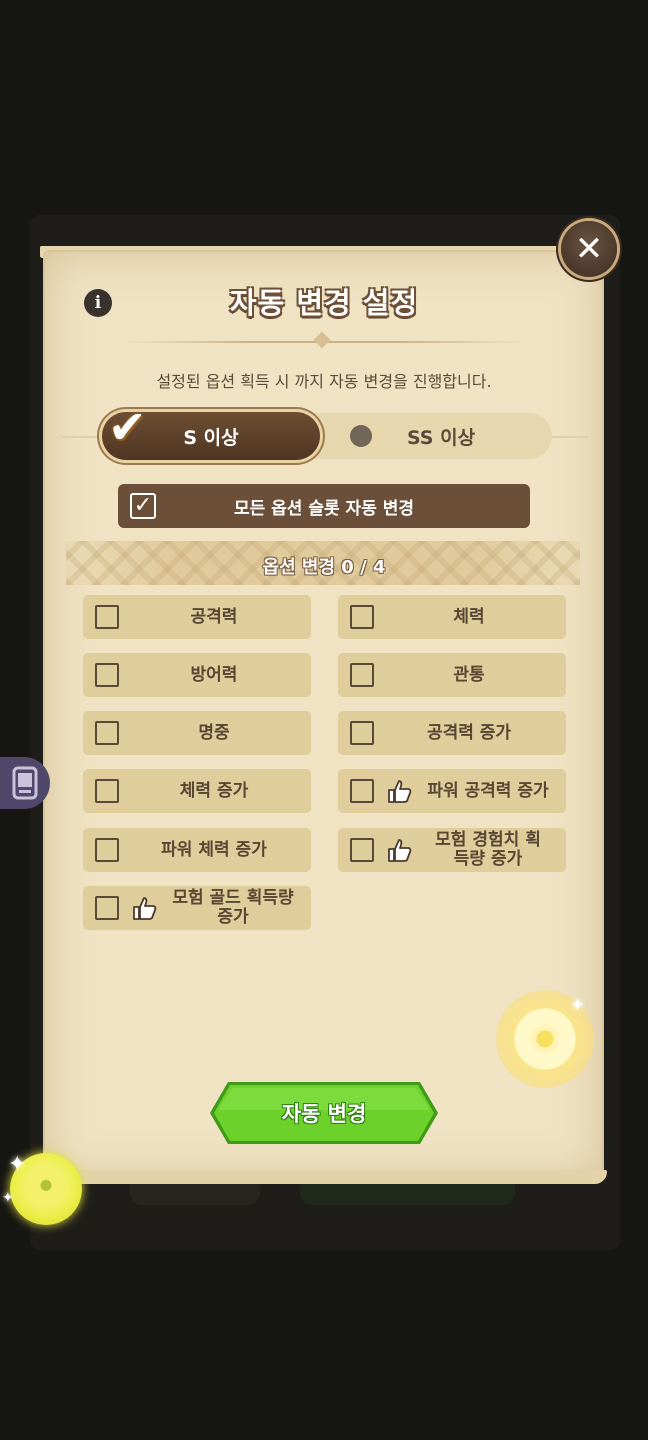  What do you see at coordinates (233, 907) in the screenshot?
I see `option-label: 모험 골드 획득량 증가` at bounding box center [233, 907].